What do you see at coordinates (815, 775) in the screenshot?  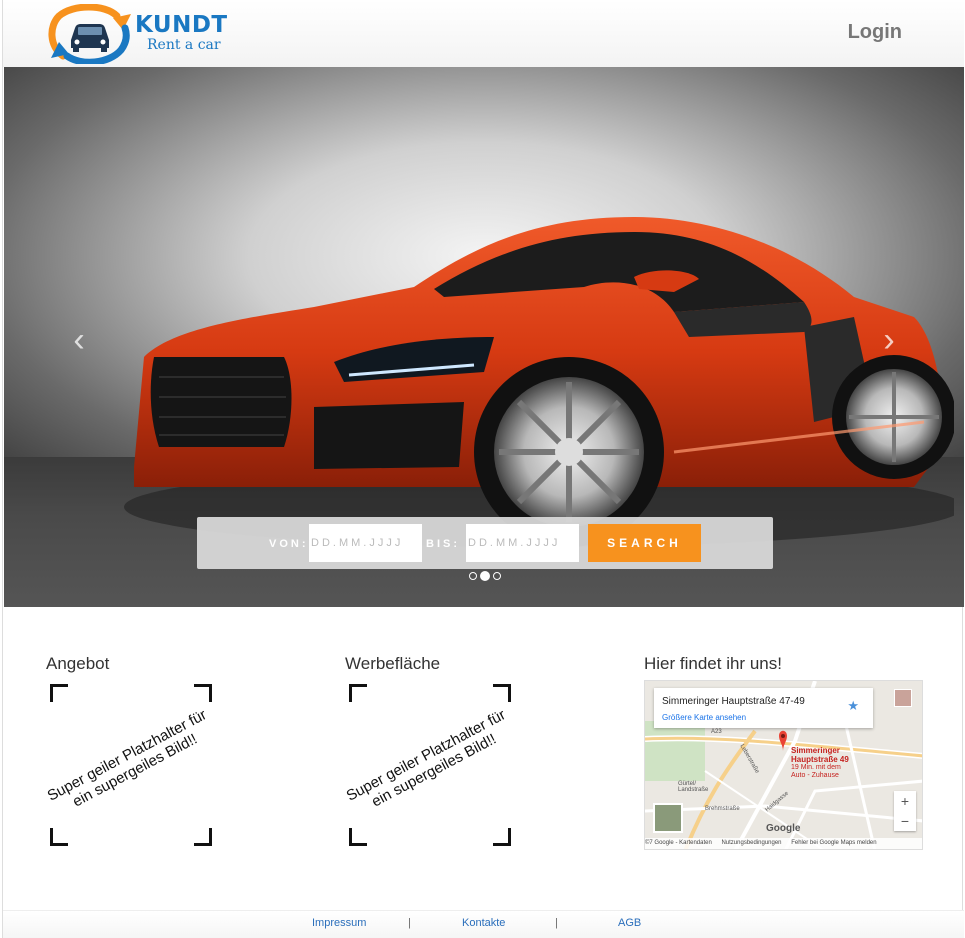 I see `pin-sub-line2: Auto - Zuhause` at bounding box center [815, 775].